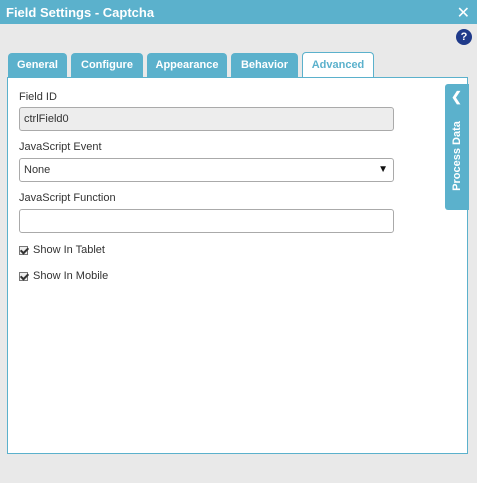 This screenshot has width=477, height=483. What do you see at coordinates (264, 65) in the screenshot?
I see `tab-behavior: Behavior` at bounding box center [264, 65].